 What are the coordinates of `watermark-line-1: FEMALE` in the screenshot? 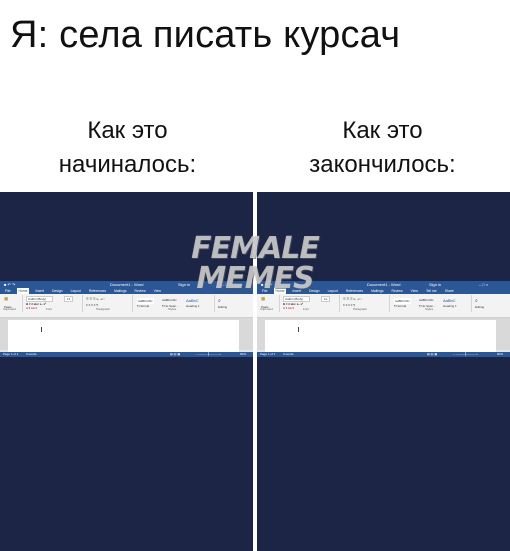 It's located at (255, 248).